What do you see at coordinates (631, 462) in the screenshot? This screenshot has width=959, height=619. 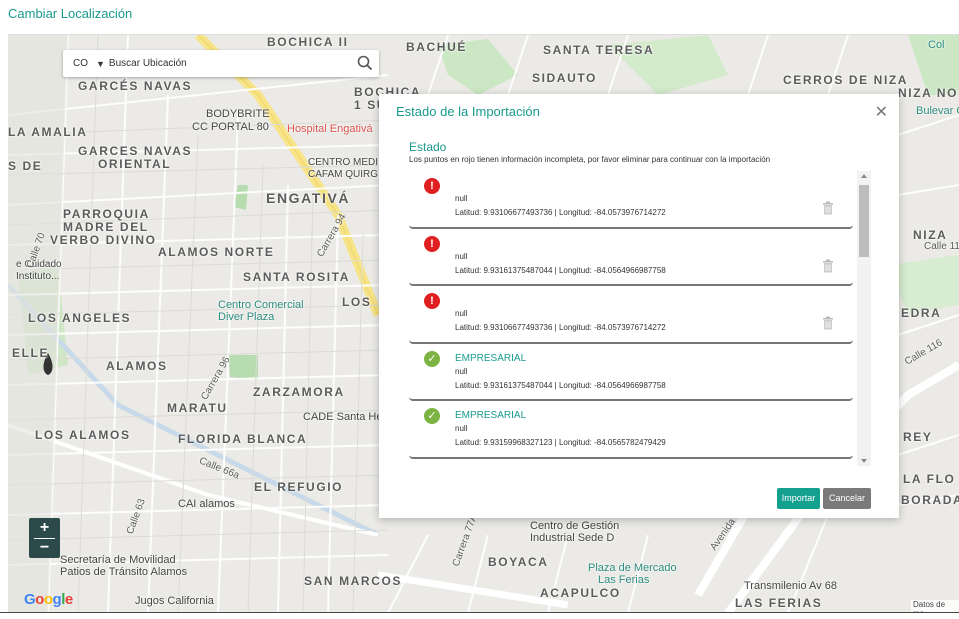 I see `list-item: ✓ EMPRESARIAL` at bounding box center [631, 462].